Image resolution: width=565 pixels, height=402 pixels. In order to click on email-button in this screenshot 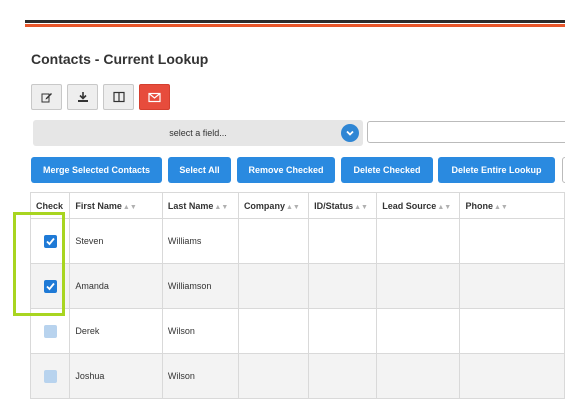, I will do `click(154, 97)`.